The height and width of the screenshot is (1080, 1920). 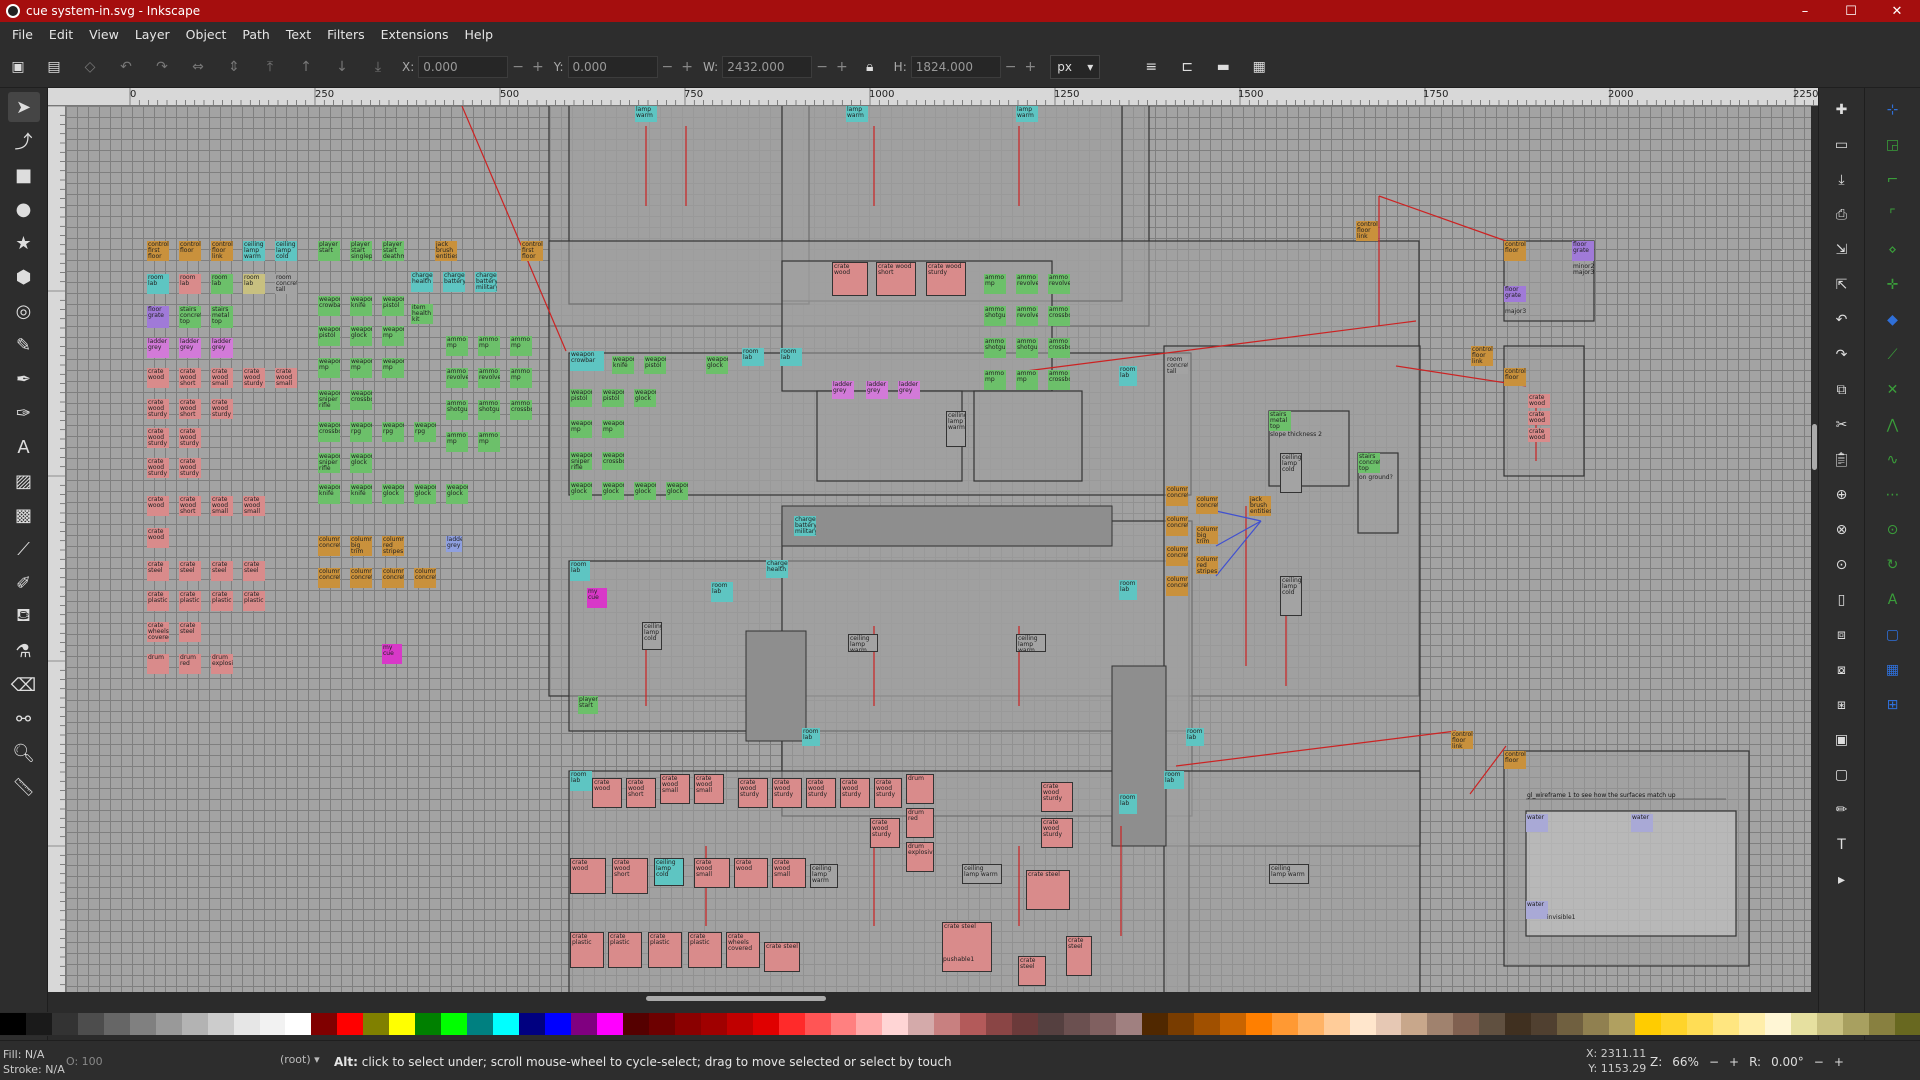 What do you see at coordinates (1842, 740) in the screenshot?
I see `group-icon: ▣` at bounding box center [1842, 740].